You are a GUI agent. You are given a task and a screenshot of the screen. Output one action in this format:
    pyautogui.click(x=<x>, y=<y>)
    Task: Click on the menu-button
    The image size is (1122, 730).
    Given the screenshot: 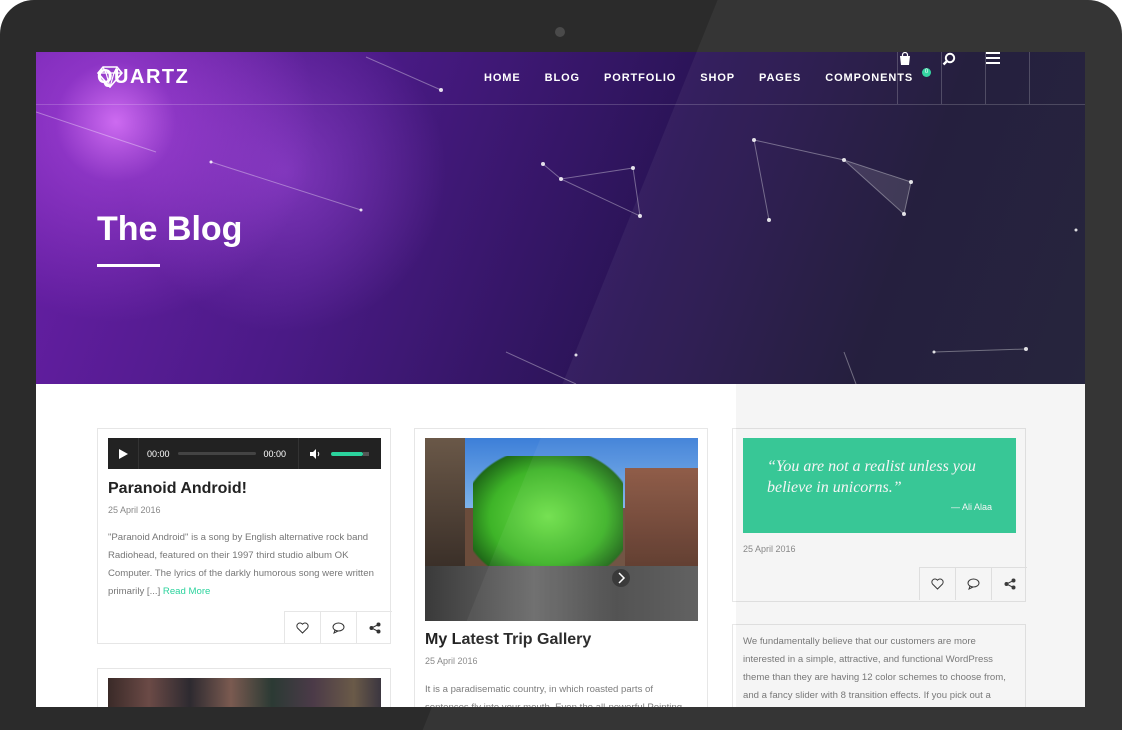 What is the action you would take?
    pyautogui.click(x=1007, y=78)
    